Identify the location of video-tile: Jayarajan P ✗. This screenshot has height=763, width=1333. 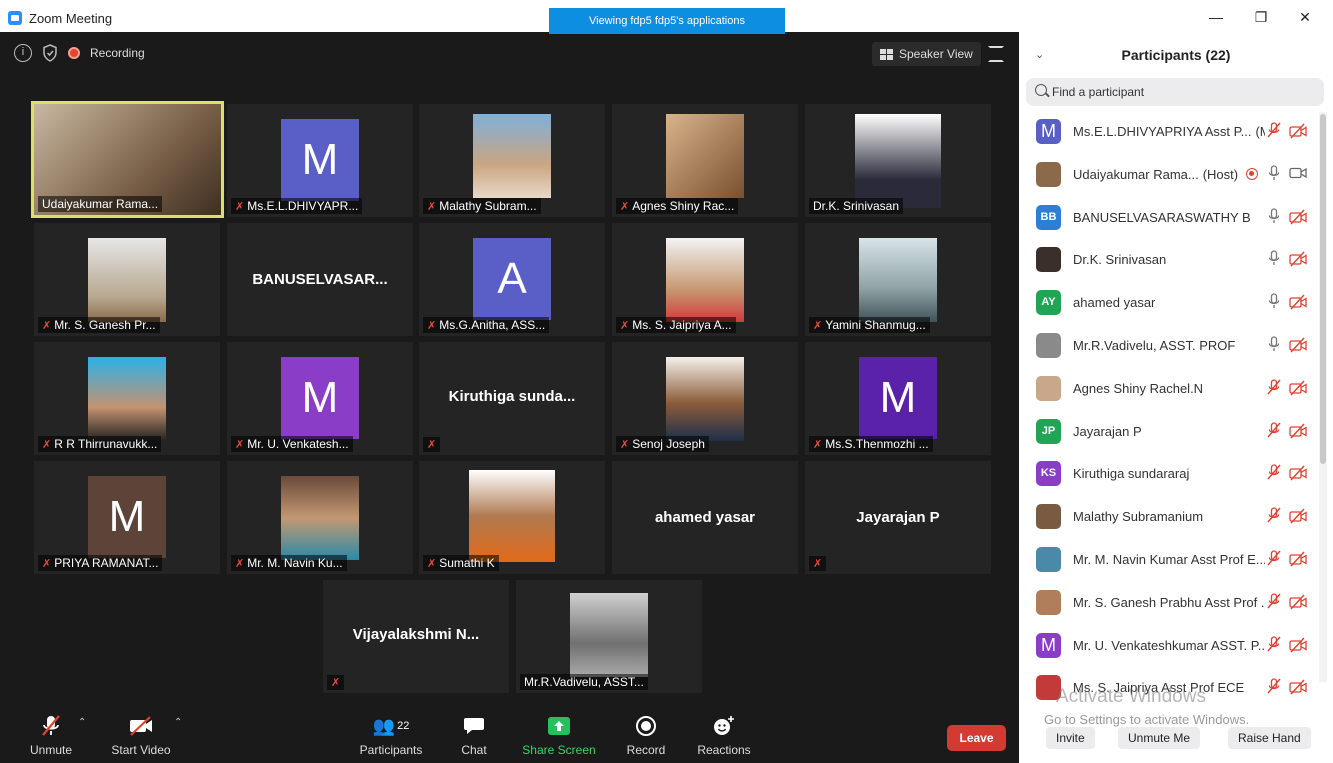
(898, 517).